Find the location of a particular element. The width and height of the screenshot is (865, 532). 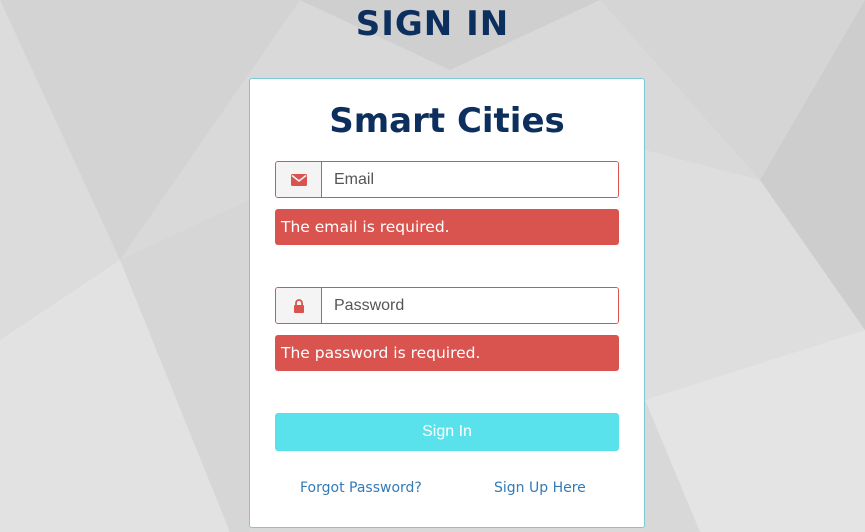

forgot-password-link: Forgot Password? is located at coordinates (361, 488).